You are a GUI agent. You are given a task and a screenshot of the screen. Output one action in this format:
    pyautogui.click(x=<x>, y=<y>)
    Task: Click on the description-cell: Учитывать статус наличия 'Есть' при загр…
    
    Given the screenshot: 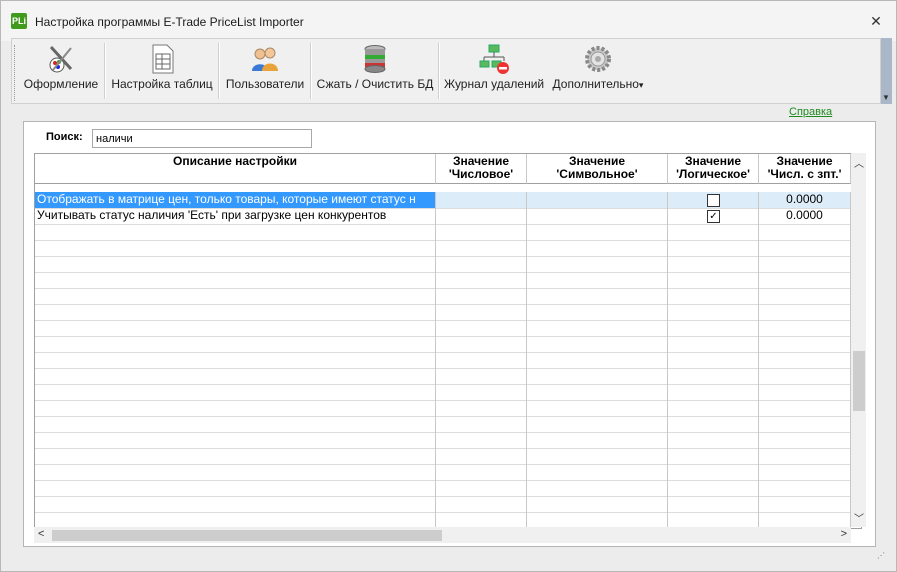 What is the action you would take?
    pyautogui.click(x=235, y=216)
    